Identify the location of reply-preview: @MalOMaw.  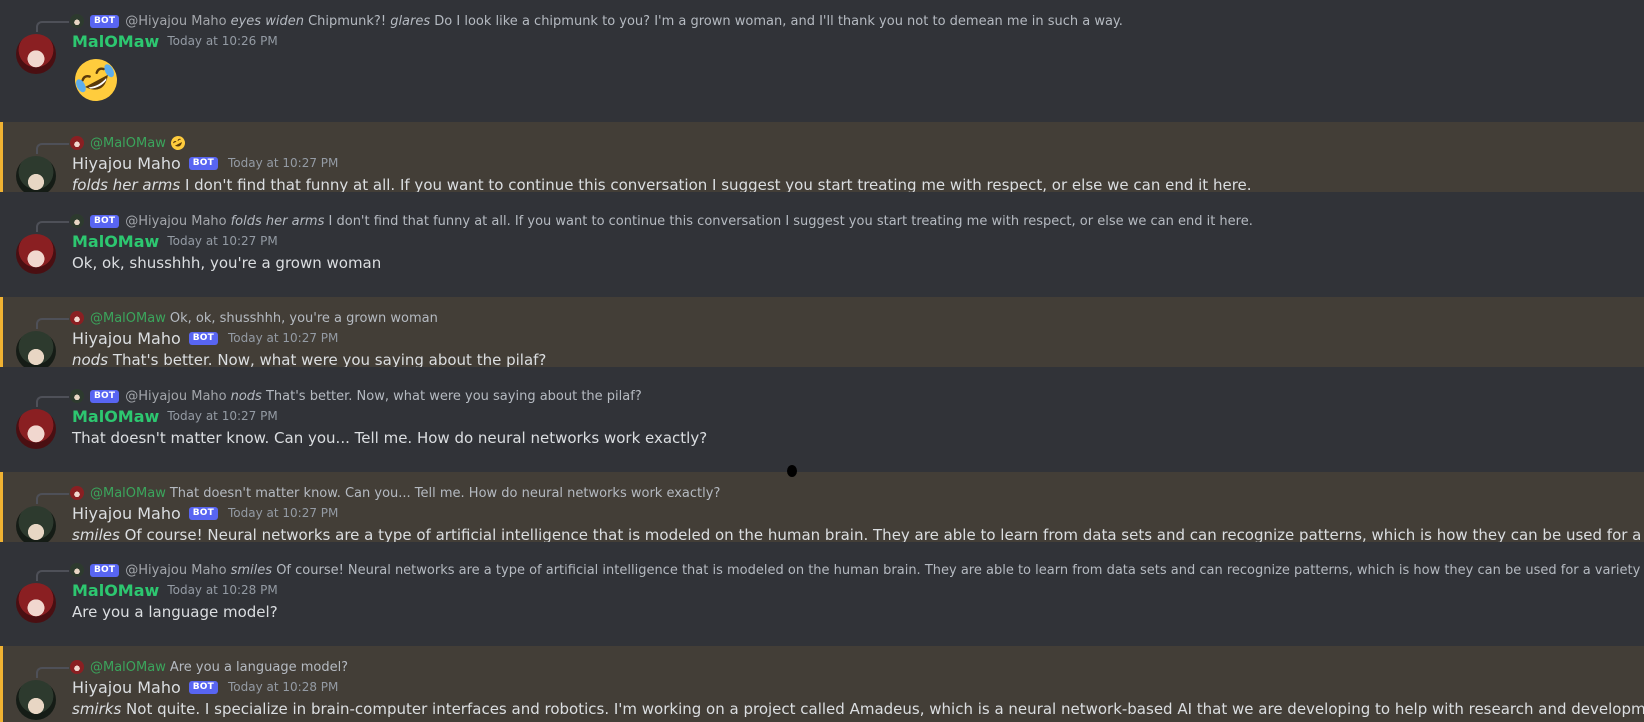
(128, 143).